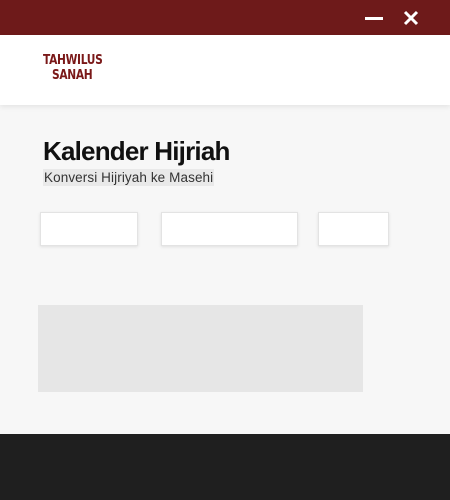  Describe the element at coordinates (225, 17) in the screenshot. I see `title-bar` at that location.